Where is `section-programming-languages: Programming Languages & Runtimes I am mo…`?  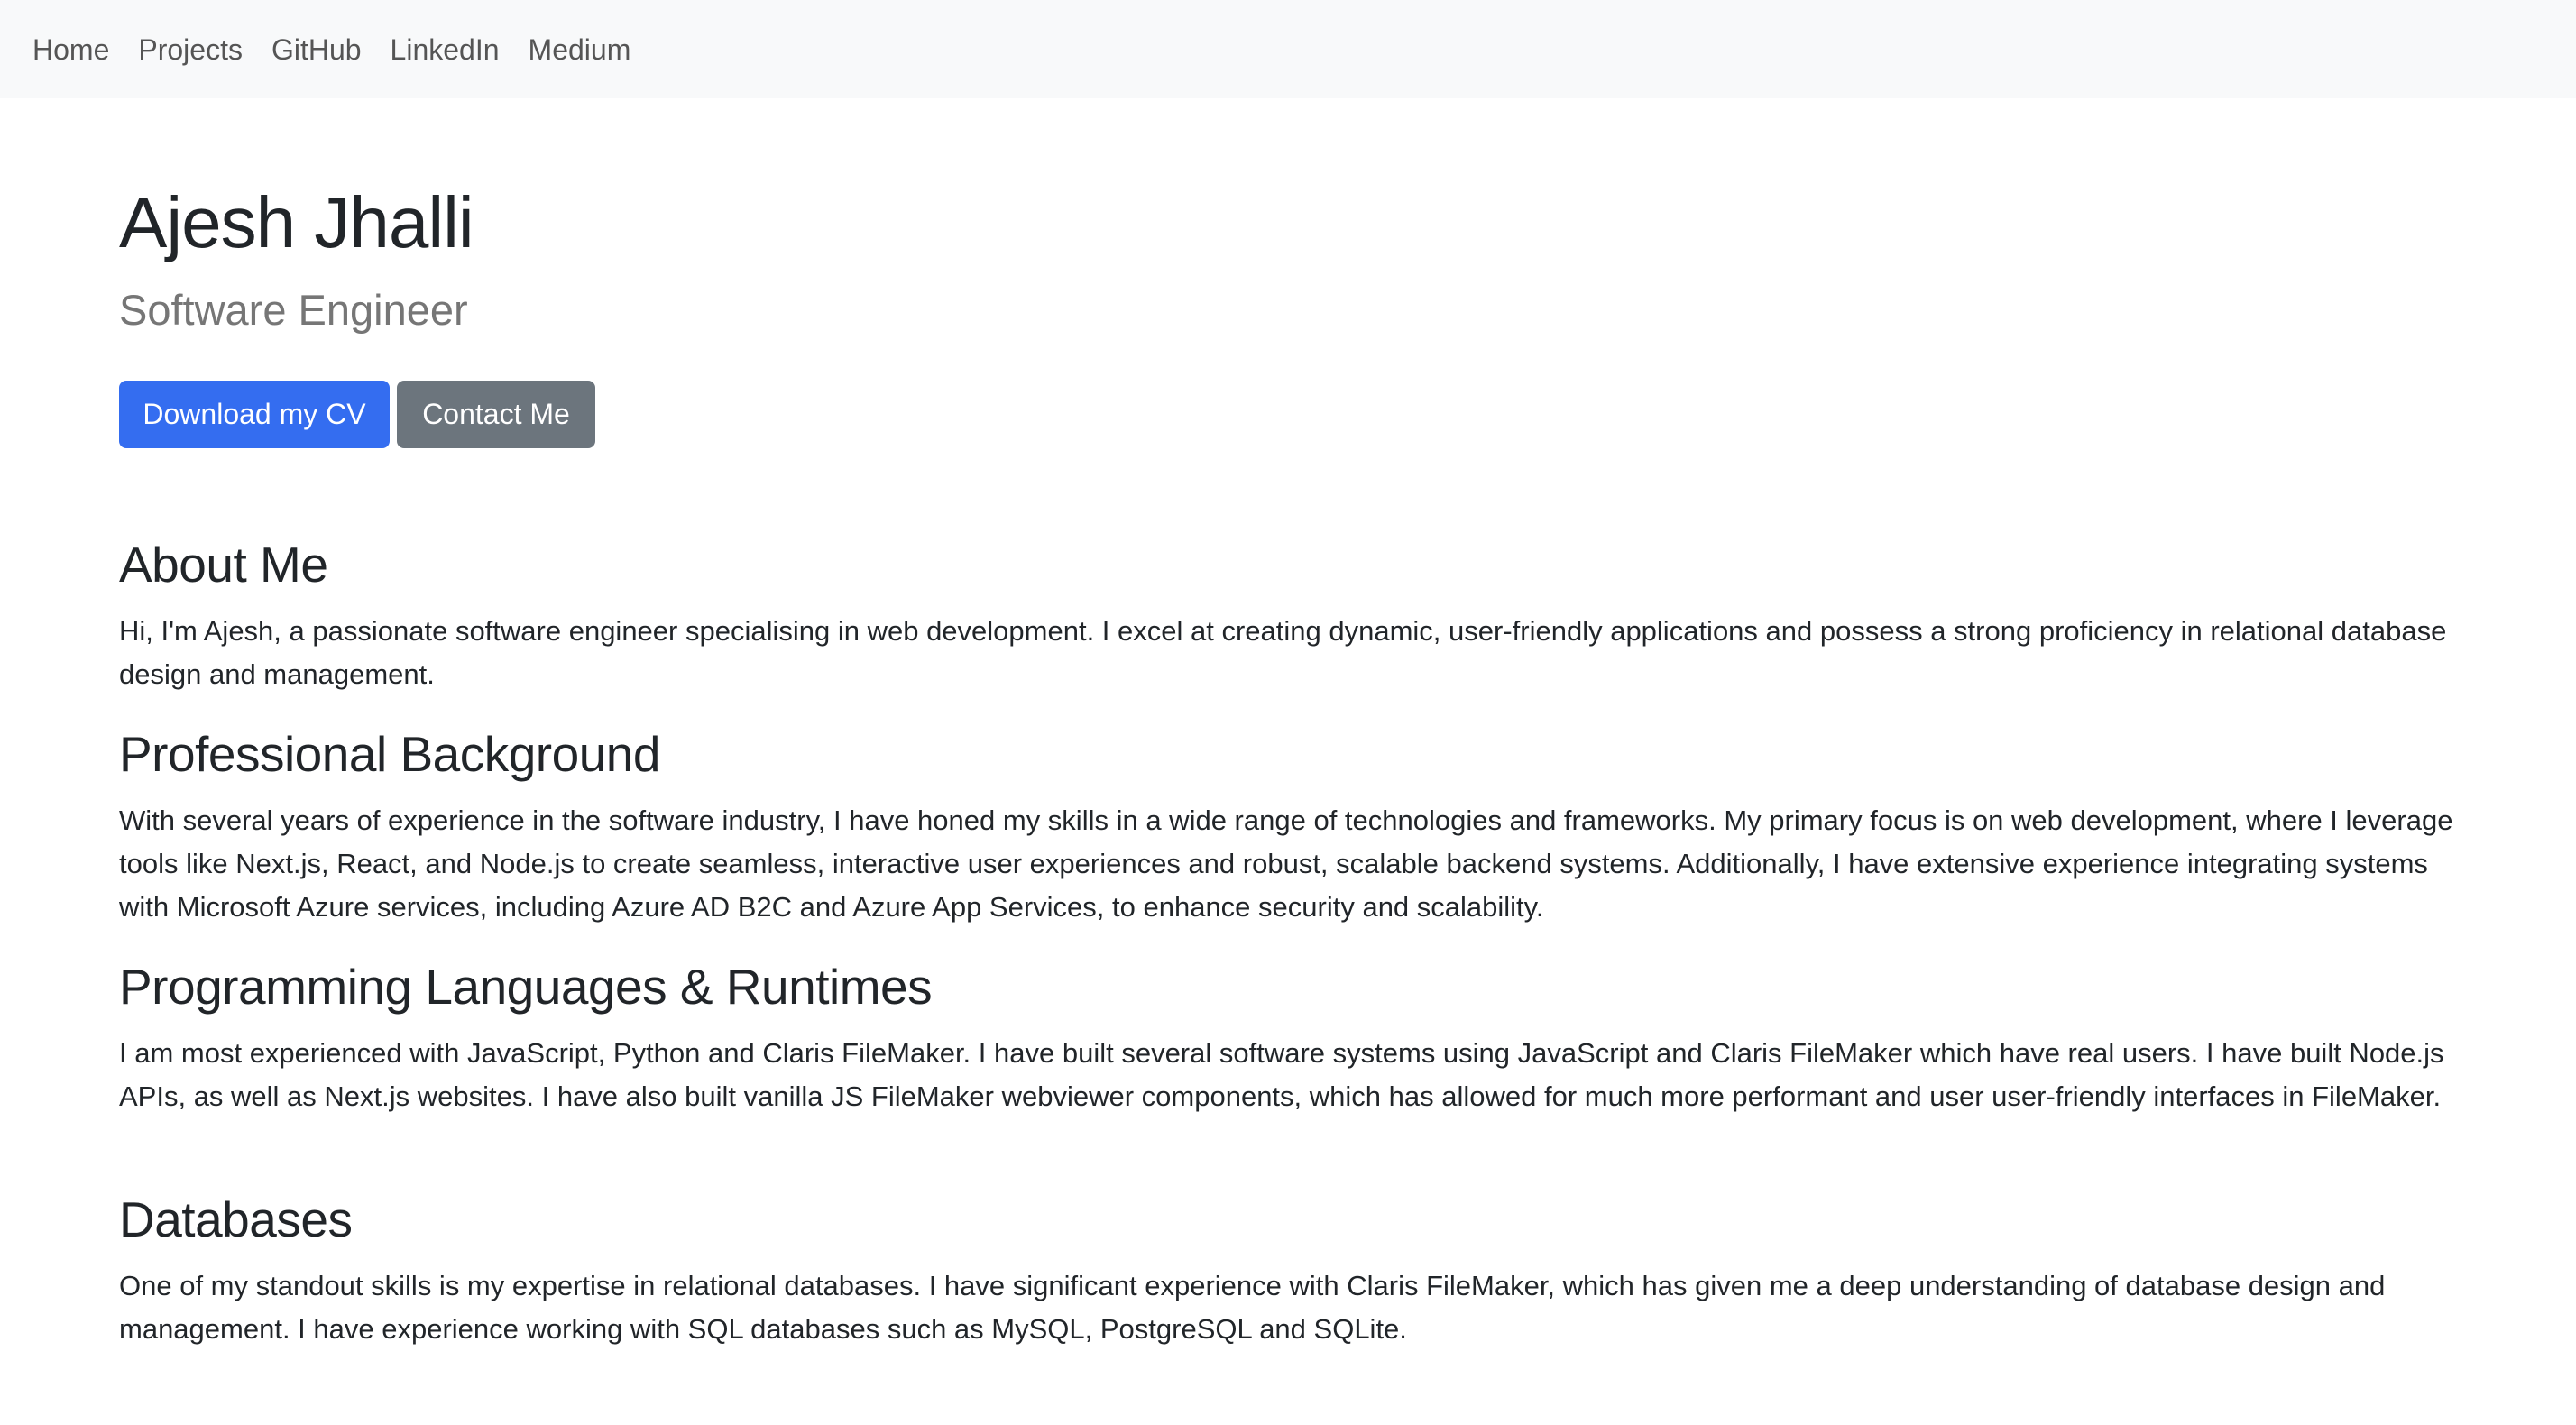
section-programming-languages: Programming Languages & Runtimes I am mo… is located at coordinates (1291, 1040).